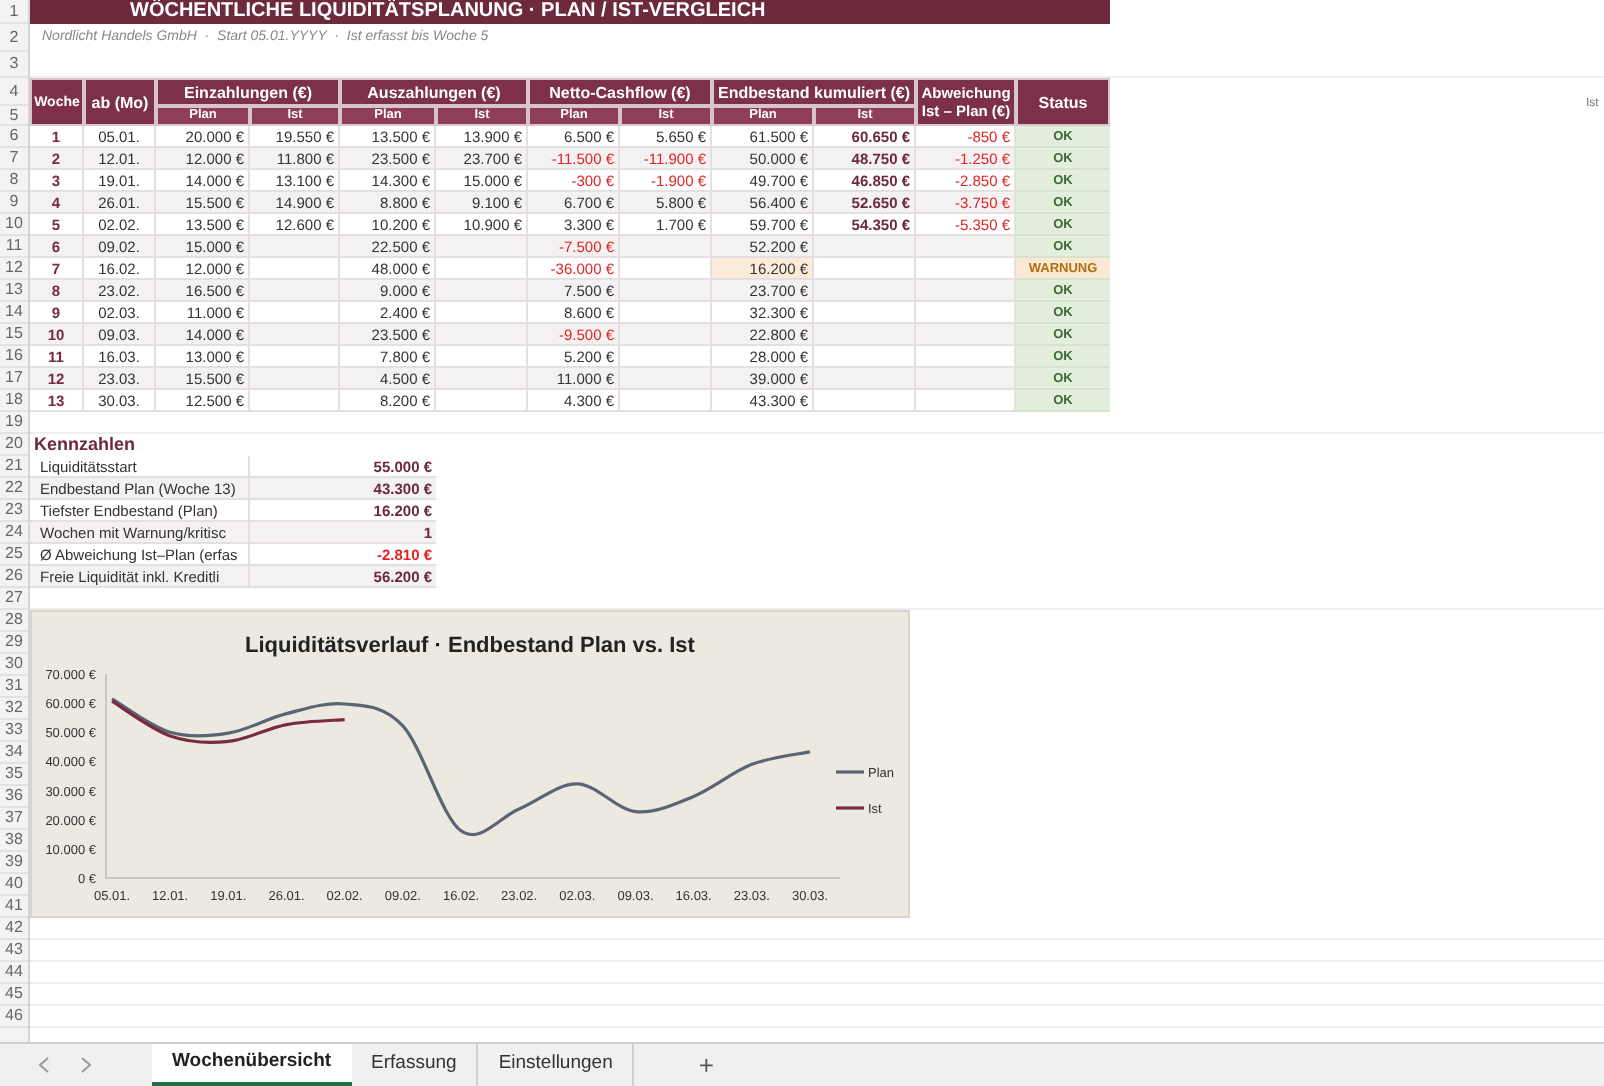 The height and width of the screenshot is (1086, 1604). Describe the element at coordinates (14, 709) in the screenshot. I see `row-number: 32` at that location.